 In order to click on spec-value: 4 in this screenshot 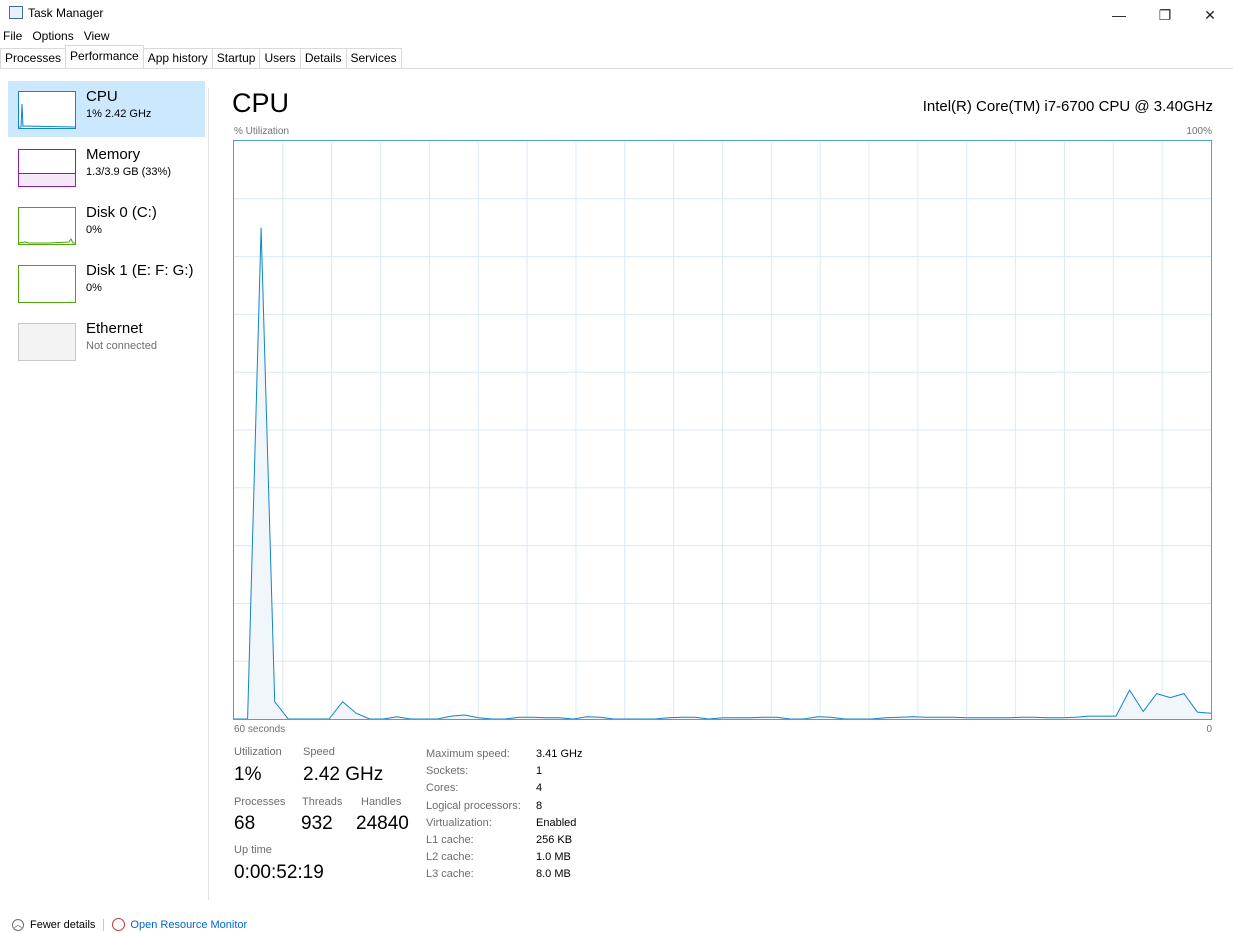, I will do `click(539, 788)`.